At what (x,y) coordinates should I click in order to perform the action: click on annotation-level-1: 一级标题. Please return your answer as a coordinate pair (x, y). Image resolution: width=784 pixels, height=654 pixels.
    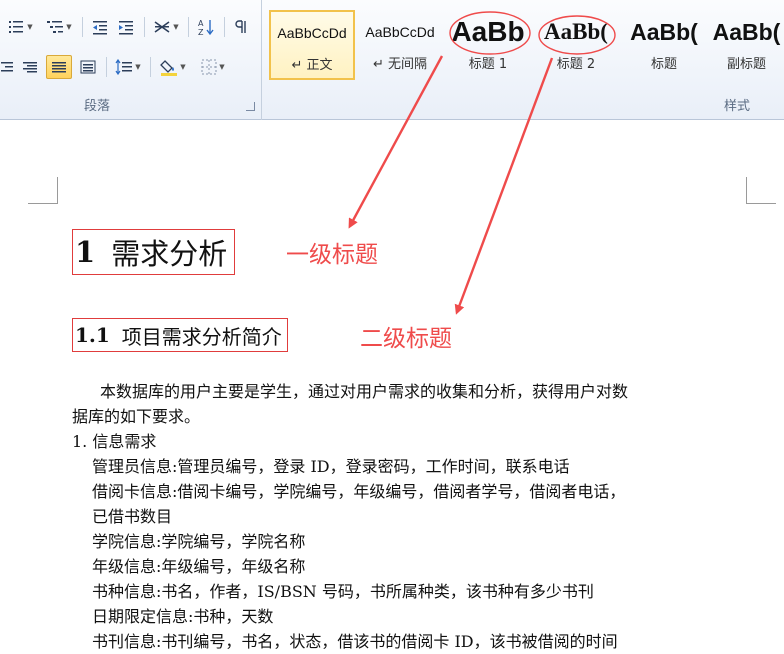
    Looking at the image, I should click on (332, 255).